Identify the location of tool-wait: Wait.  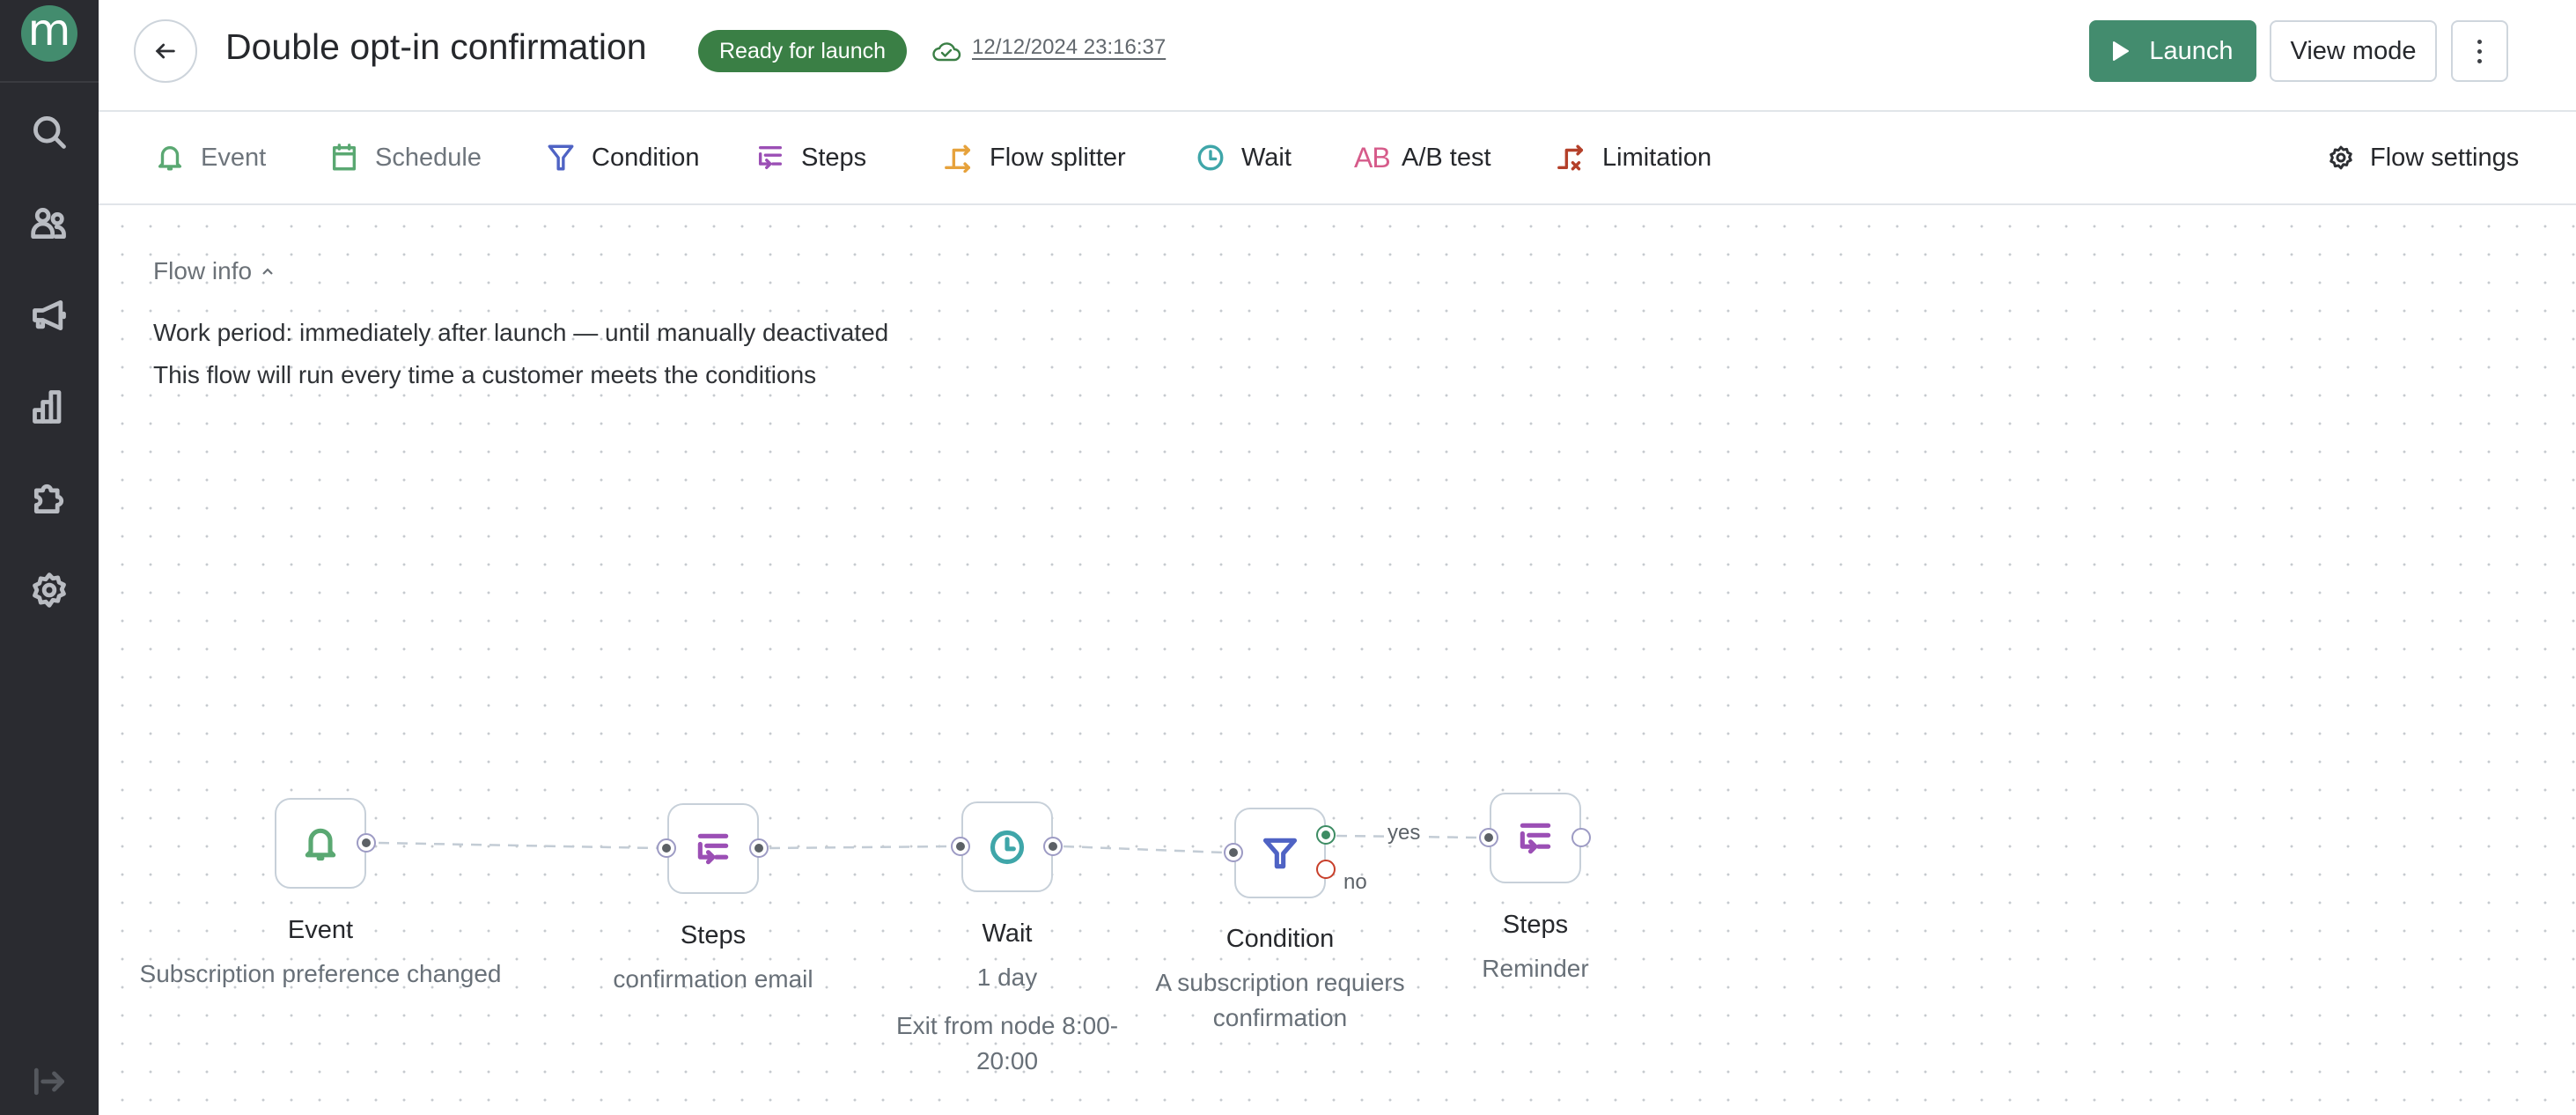
(1244, 157).